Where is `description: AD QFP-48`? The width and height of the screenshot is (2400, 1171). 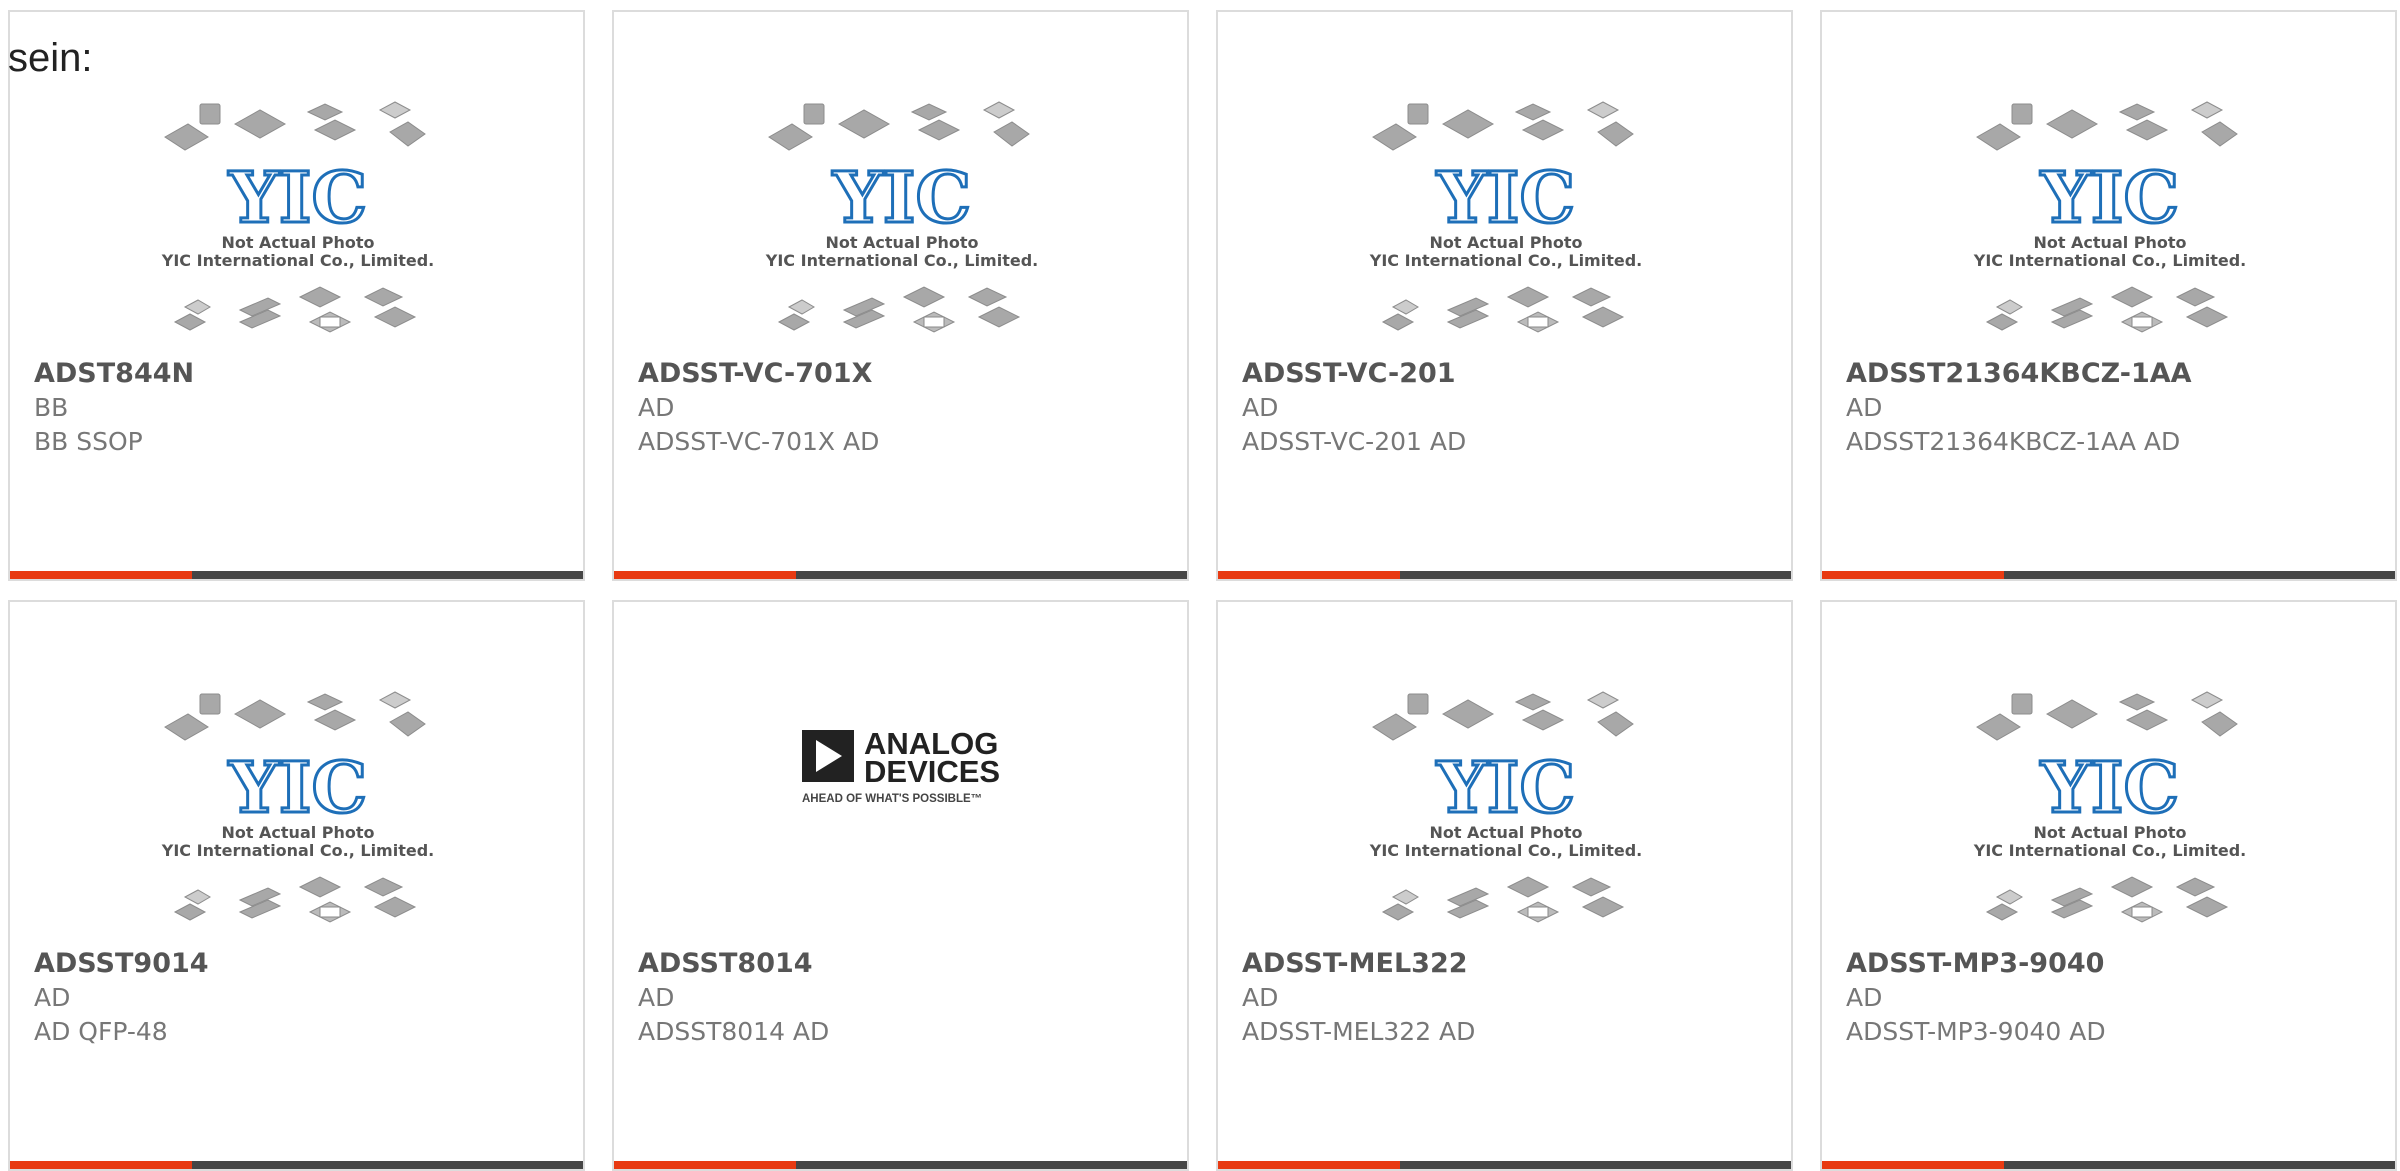
description: AD QFP-48 is located at coordinates (101, 1031).